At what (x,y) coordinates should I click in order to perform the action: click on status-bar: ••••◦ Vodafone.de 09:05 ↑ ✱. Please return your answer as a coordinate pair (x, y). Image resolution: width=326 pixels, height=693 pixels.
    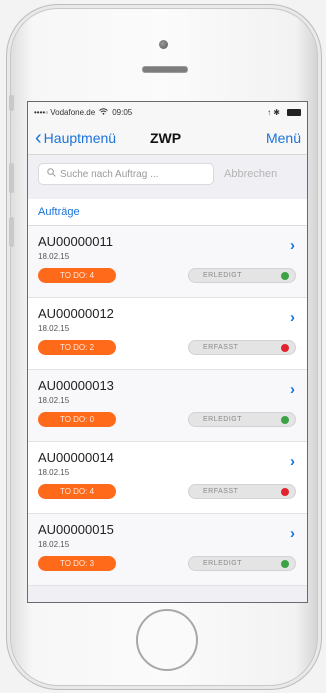
    Looking at the image, I should click on (167, 112).